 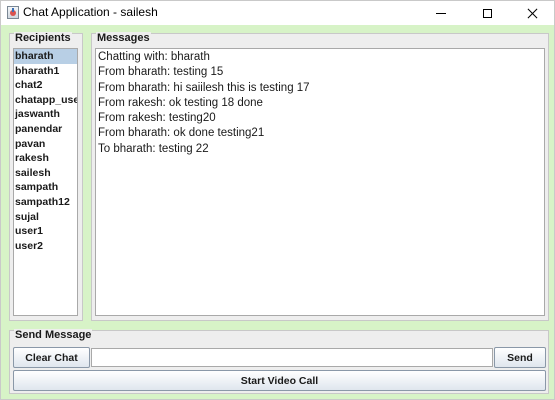 I want to click on java-coffee-cup-icon, so click(x=13, y=12).